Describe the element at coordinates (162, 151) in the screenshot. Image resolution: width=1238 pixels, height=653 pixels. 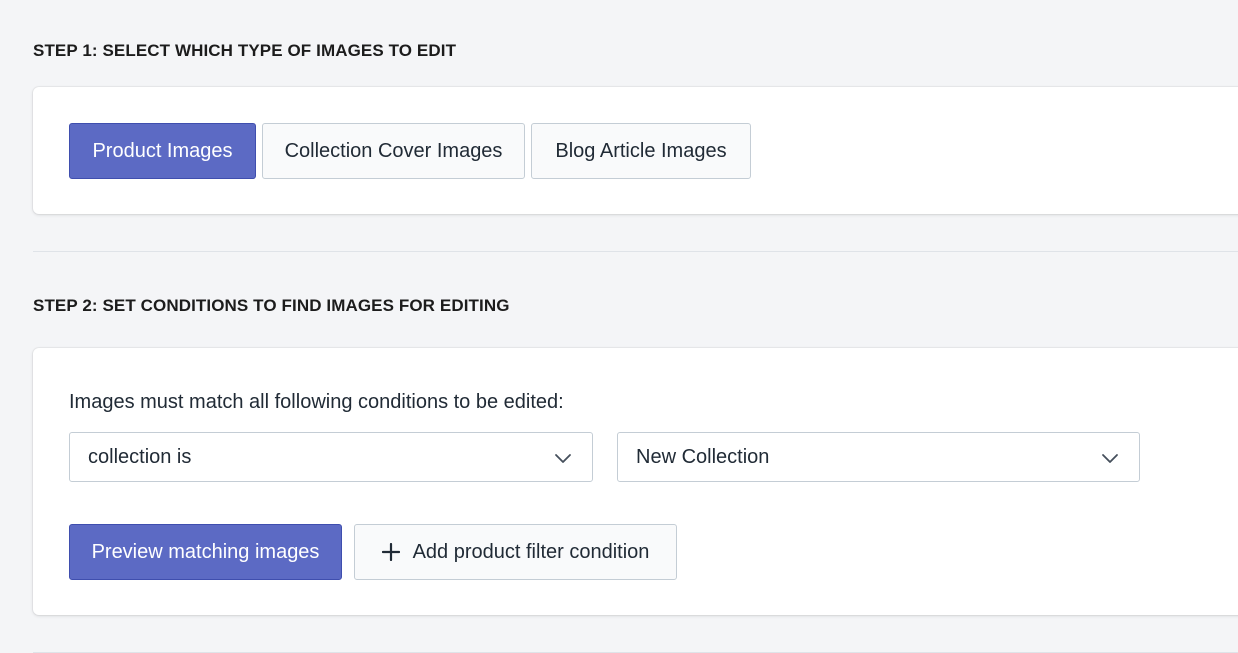
I see `product-images-button: Product Images` at that location.